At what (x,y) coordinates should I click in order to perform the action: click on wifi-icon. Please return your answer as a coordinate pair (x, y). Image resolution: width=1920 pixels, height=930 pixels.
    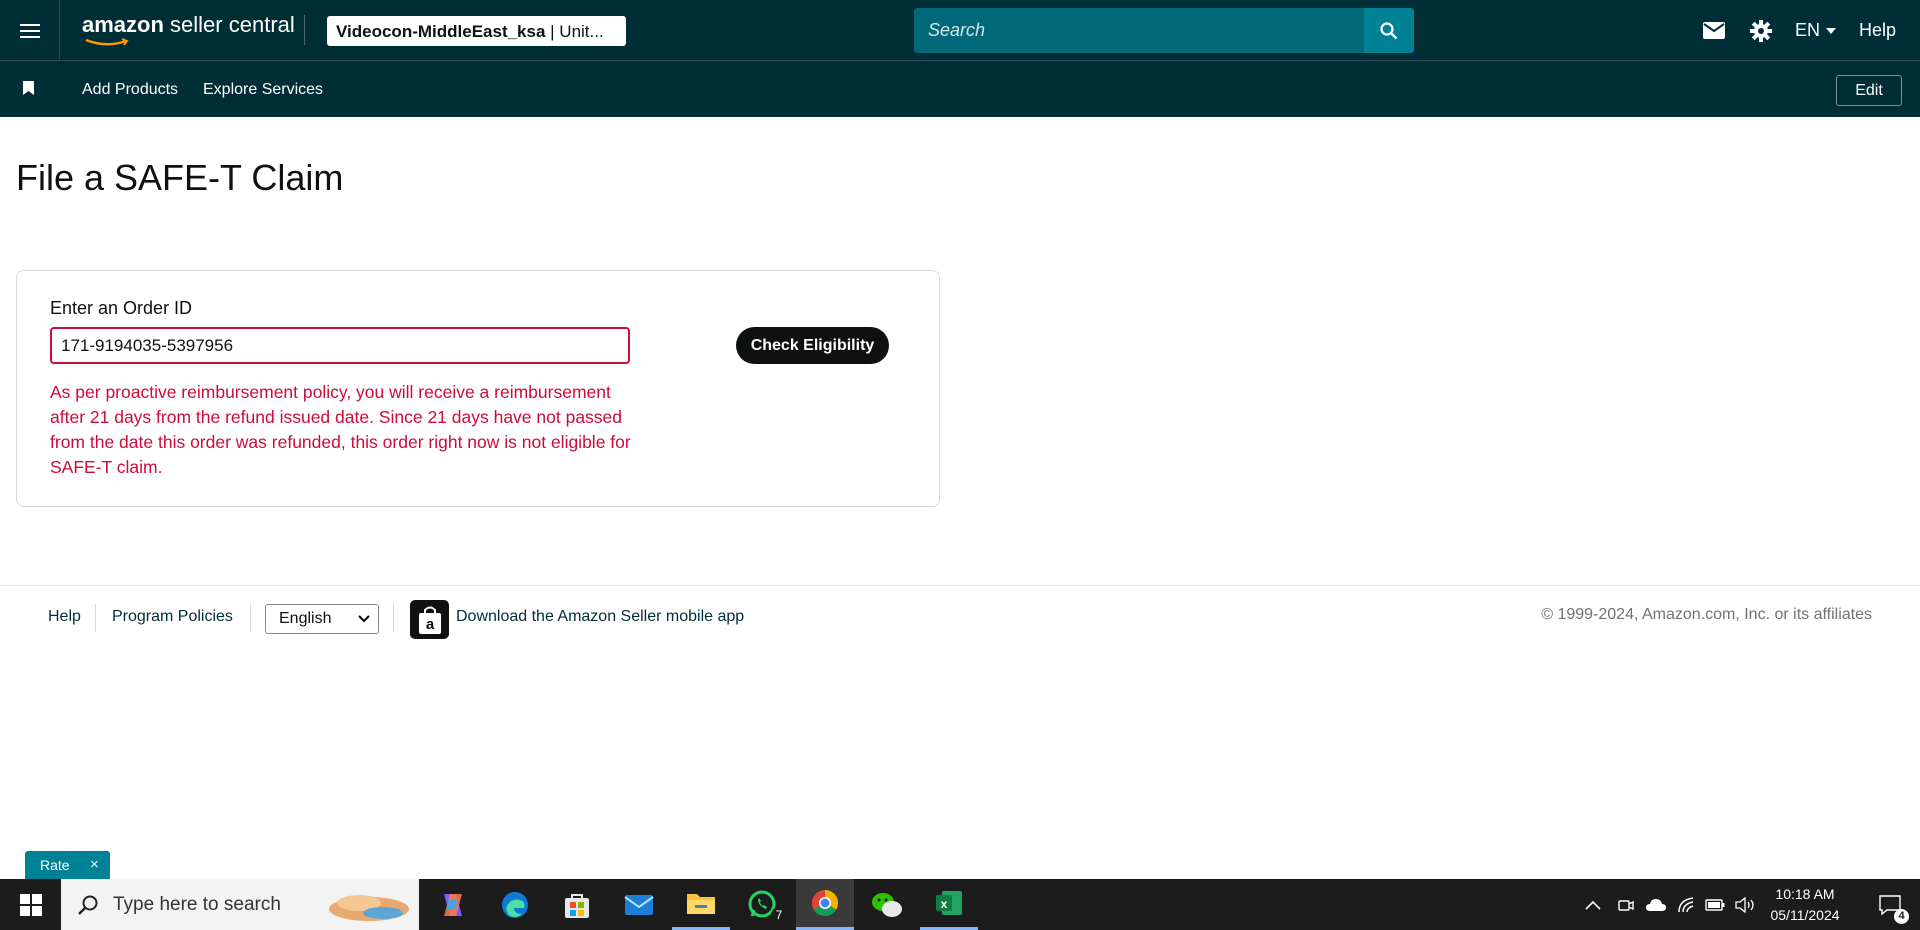
    Looking at the image, I should click on (1686, 905).